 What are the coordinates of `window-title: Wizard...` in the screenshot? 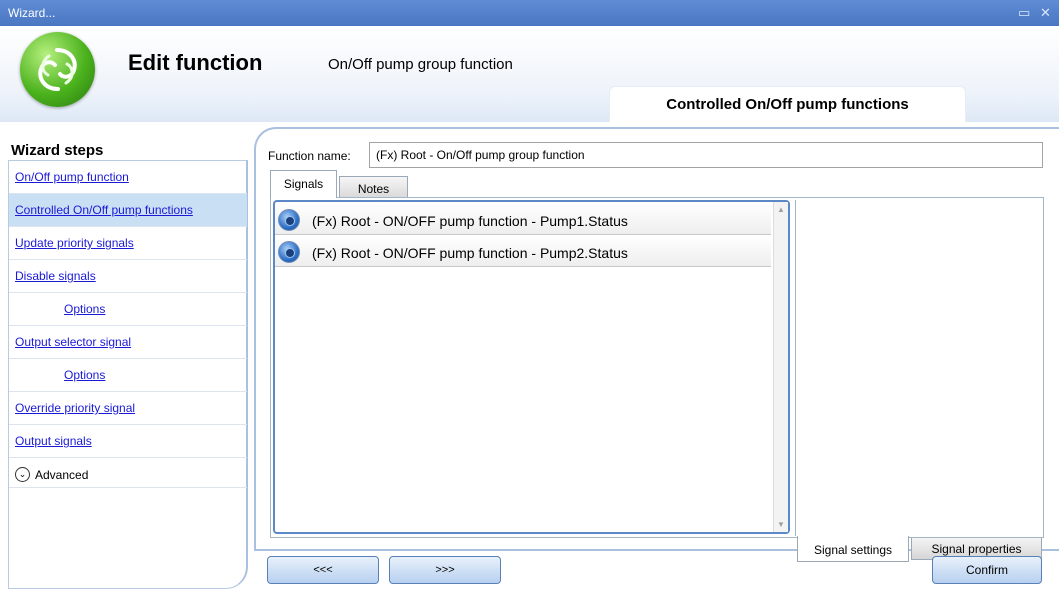 It's located at (32, 13).